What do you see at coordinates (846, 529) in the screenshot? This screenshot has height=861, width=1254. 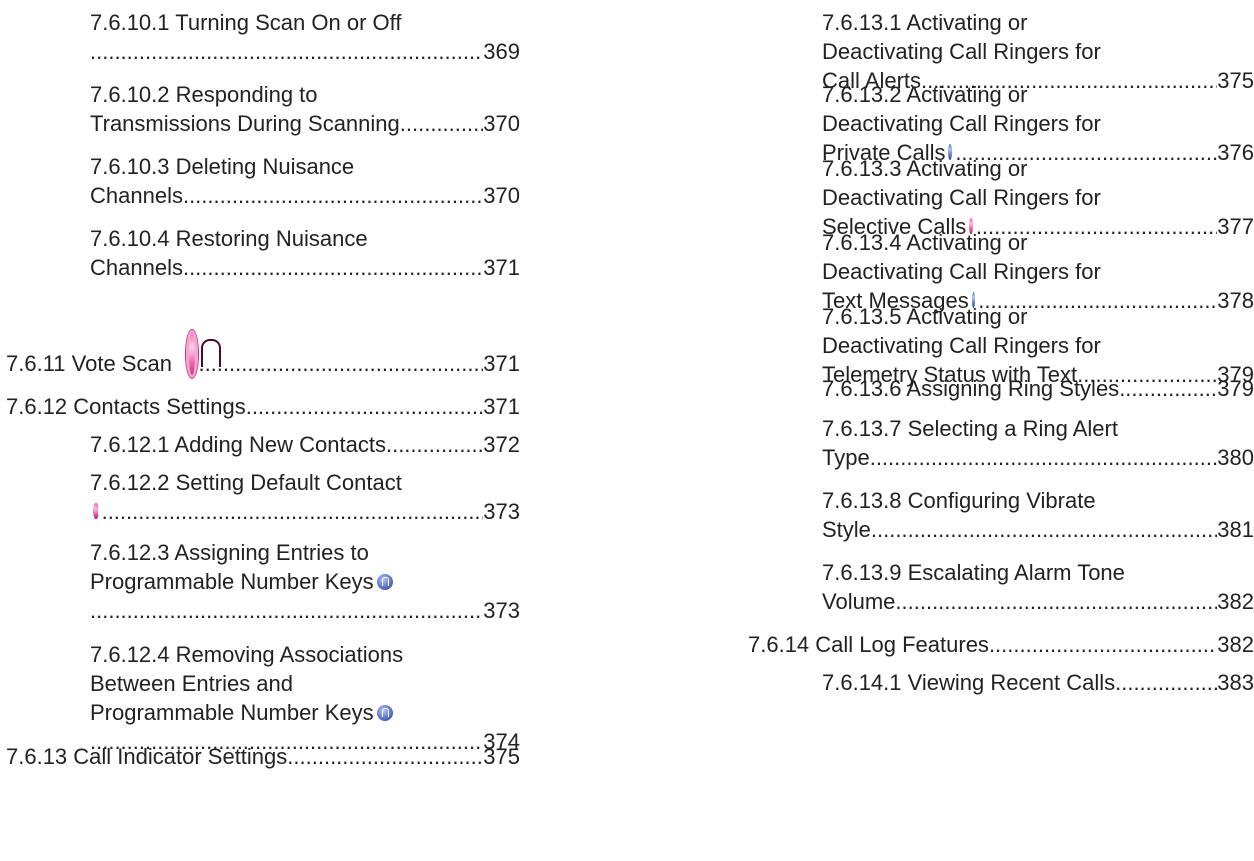 I see `toc-entry-title-text: Style` at bounding box center [846, 529].